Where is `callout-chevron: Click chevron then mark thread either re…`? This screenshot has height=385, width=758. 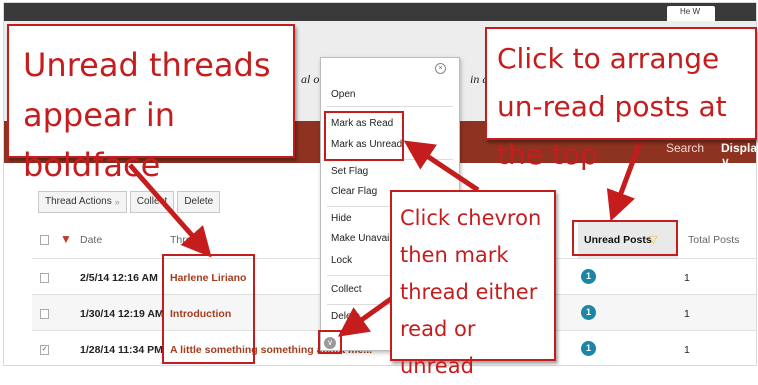 callout-chevron: Click chevron then mark thread either re… is located at coordinates (473, 284).